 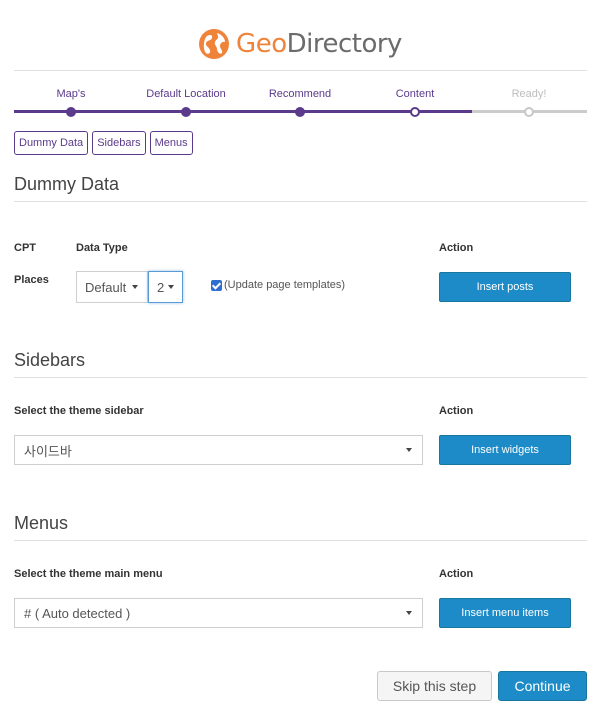 I want to click on section-tabs: Dummy Data Sidebars Menus, so click(x=103, y=143).